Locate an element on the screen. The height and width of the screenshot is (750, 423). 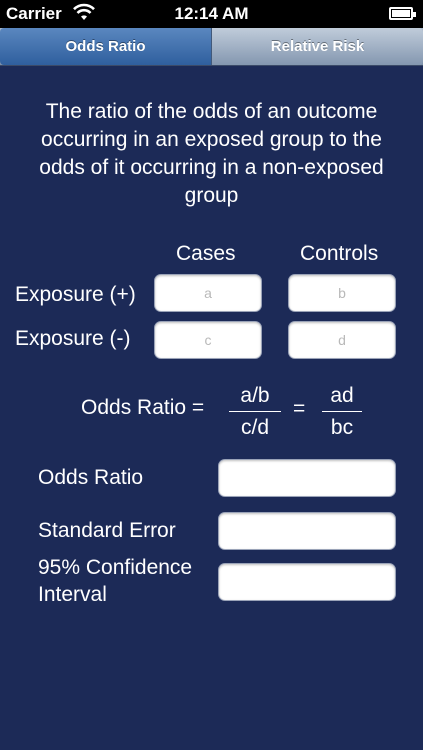
input-d-placeholder: d is located at coordinates (342, 340).